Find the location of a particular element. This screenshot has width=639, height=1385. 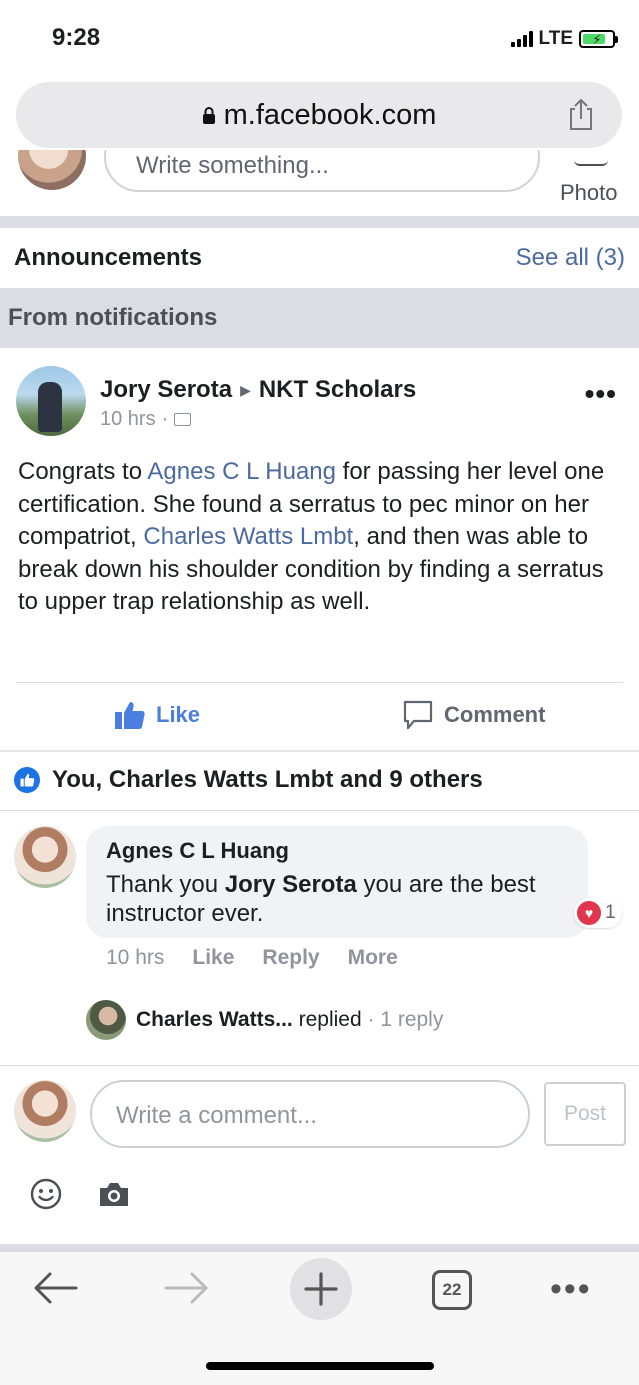

heart-icon: ♥ is located at coordinates (589, 913).